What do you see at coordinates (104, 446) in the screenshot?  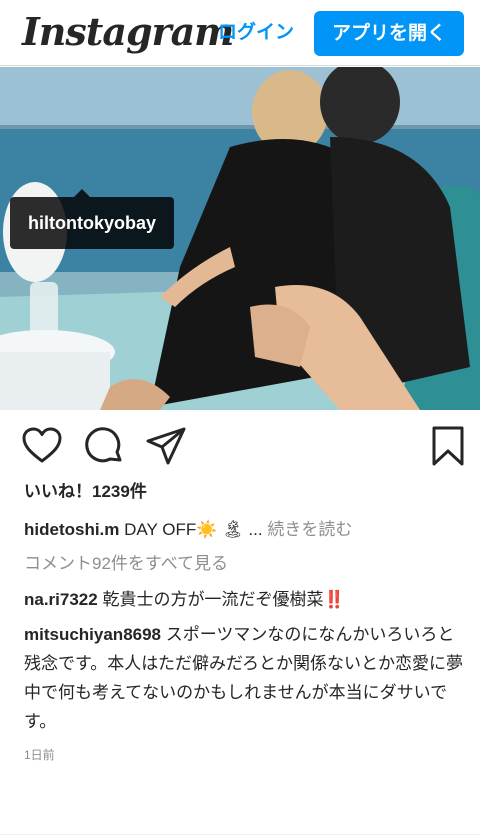 I see `comment-icon` at bounding box center [104, 446].